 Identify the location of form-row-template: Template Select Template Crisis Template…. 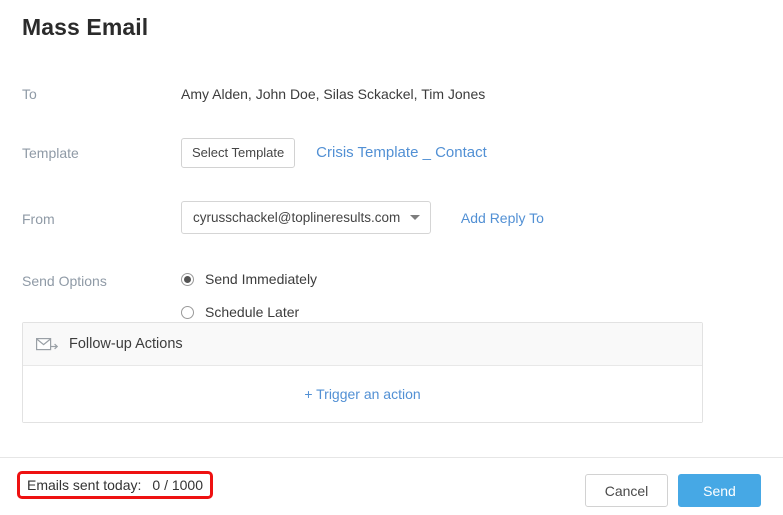
(391, 153).